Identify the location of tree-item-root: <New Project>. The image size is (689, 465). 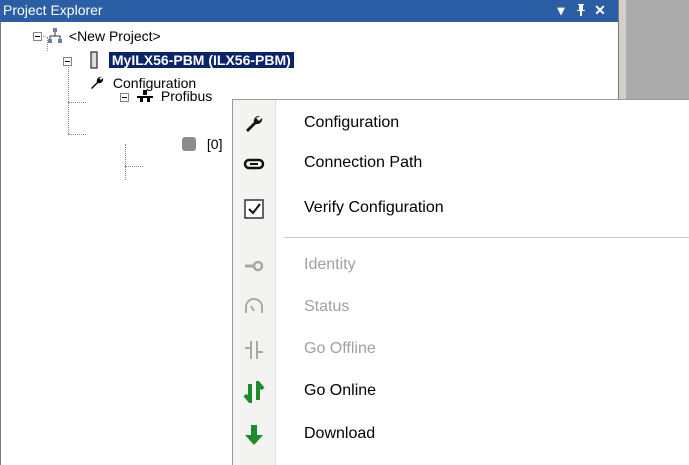
(104, 36).